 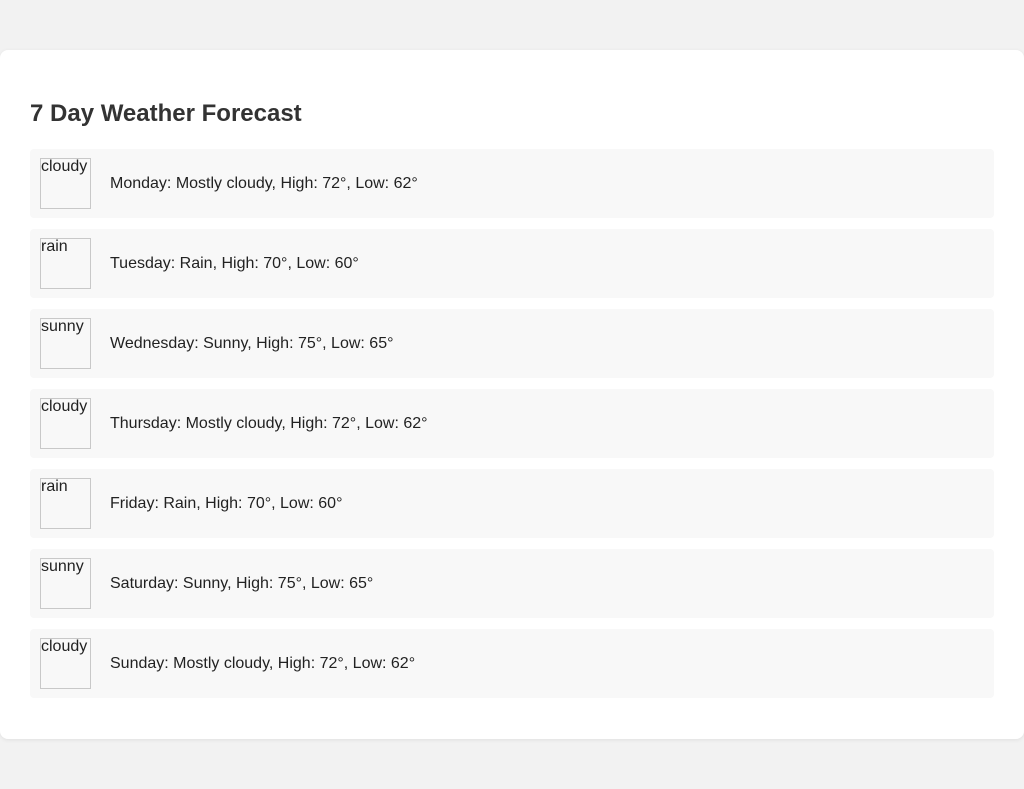 What do you see at coordinates (166, 113) in the screenshot?
I see `page-title: 7 Day Weather Forecast` at bounding box center [166, 113].